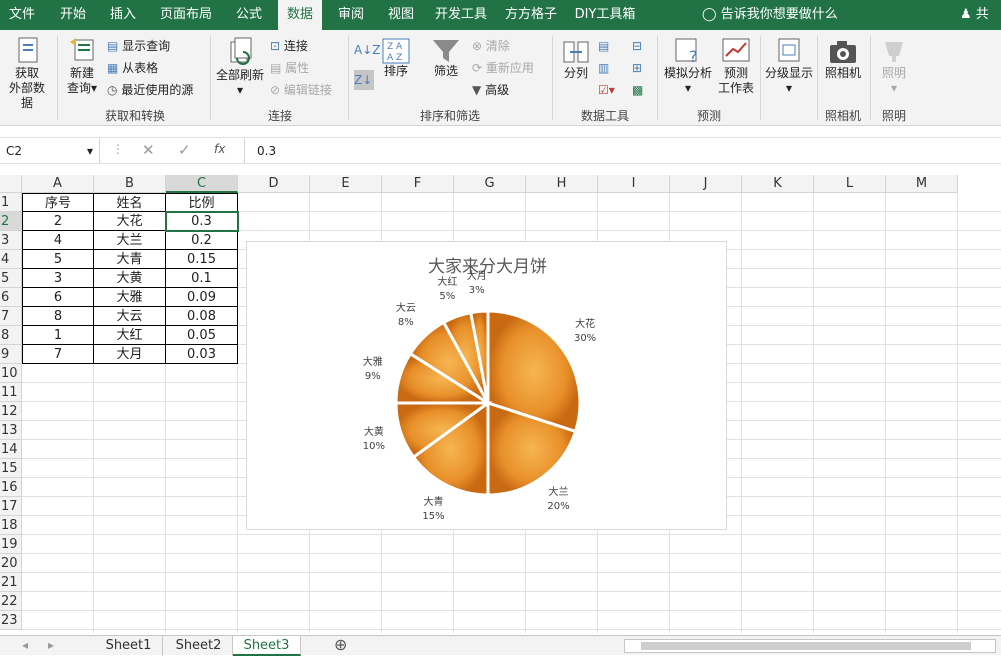 This screenshot has height=656, width=1001. What do you see at coordinates (843, 59) in the screenshot?
I see `camera-button: 照相机` at bounding box center [843, 59].